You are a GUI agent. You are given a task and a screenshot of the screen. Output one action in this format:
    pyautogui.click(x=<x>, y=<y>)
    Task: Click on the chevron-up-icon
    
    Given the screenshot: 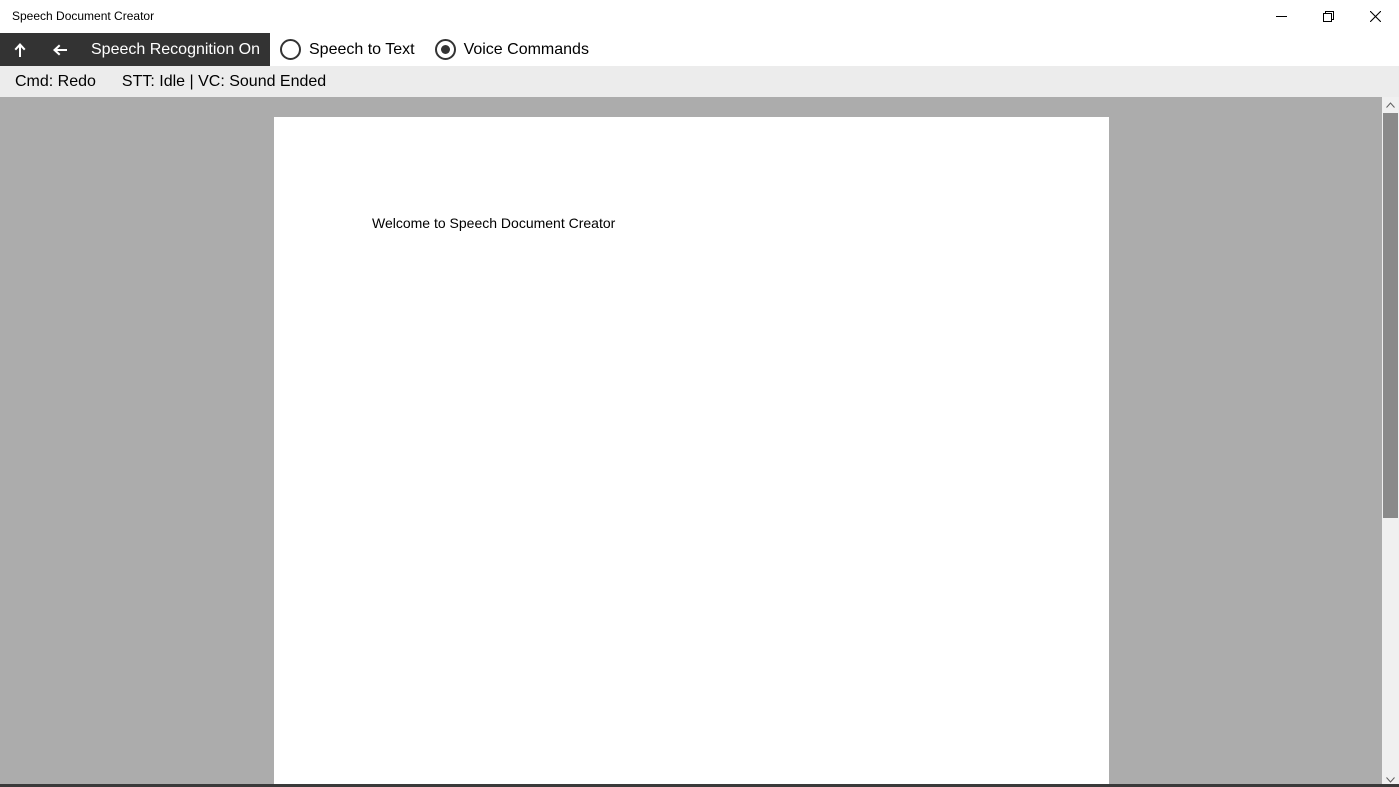 What is the action you would take?
    pyautogui.click(x=1390, y=104)
    